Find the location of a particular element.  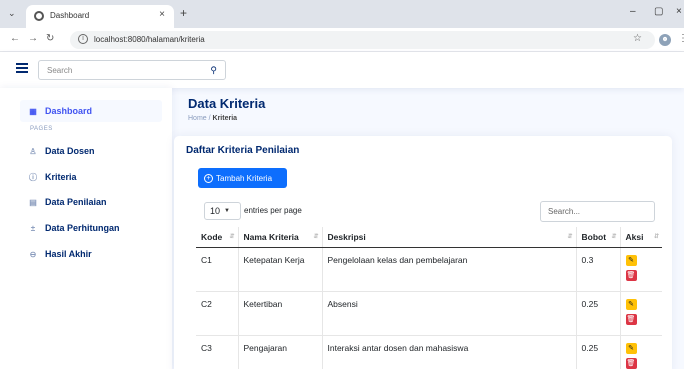

column-header-aksi: Aksi is located at coordinates (640, 237).